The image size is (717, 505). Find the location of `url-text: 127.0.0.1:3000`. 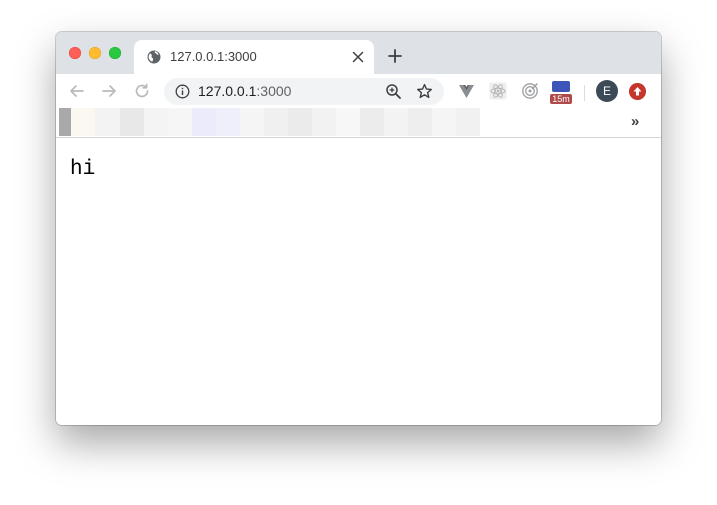

url-text: 127.0.0.1:3000 is located at coordinates (244, 91).